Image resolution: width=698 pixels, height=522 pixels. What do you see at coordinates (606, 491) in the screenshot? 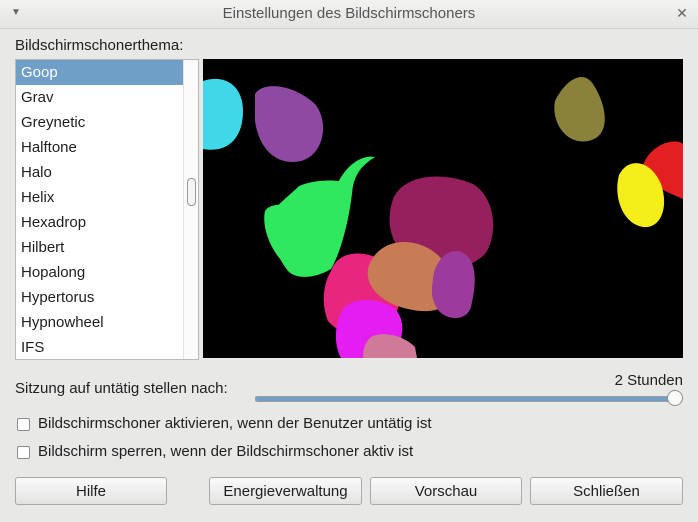
I see `close-button: Schließen` at bounding box center [606, 491].